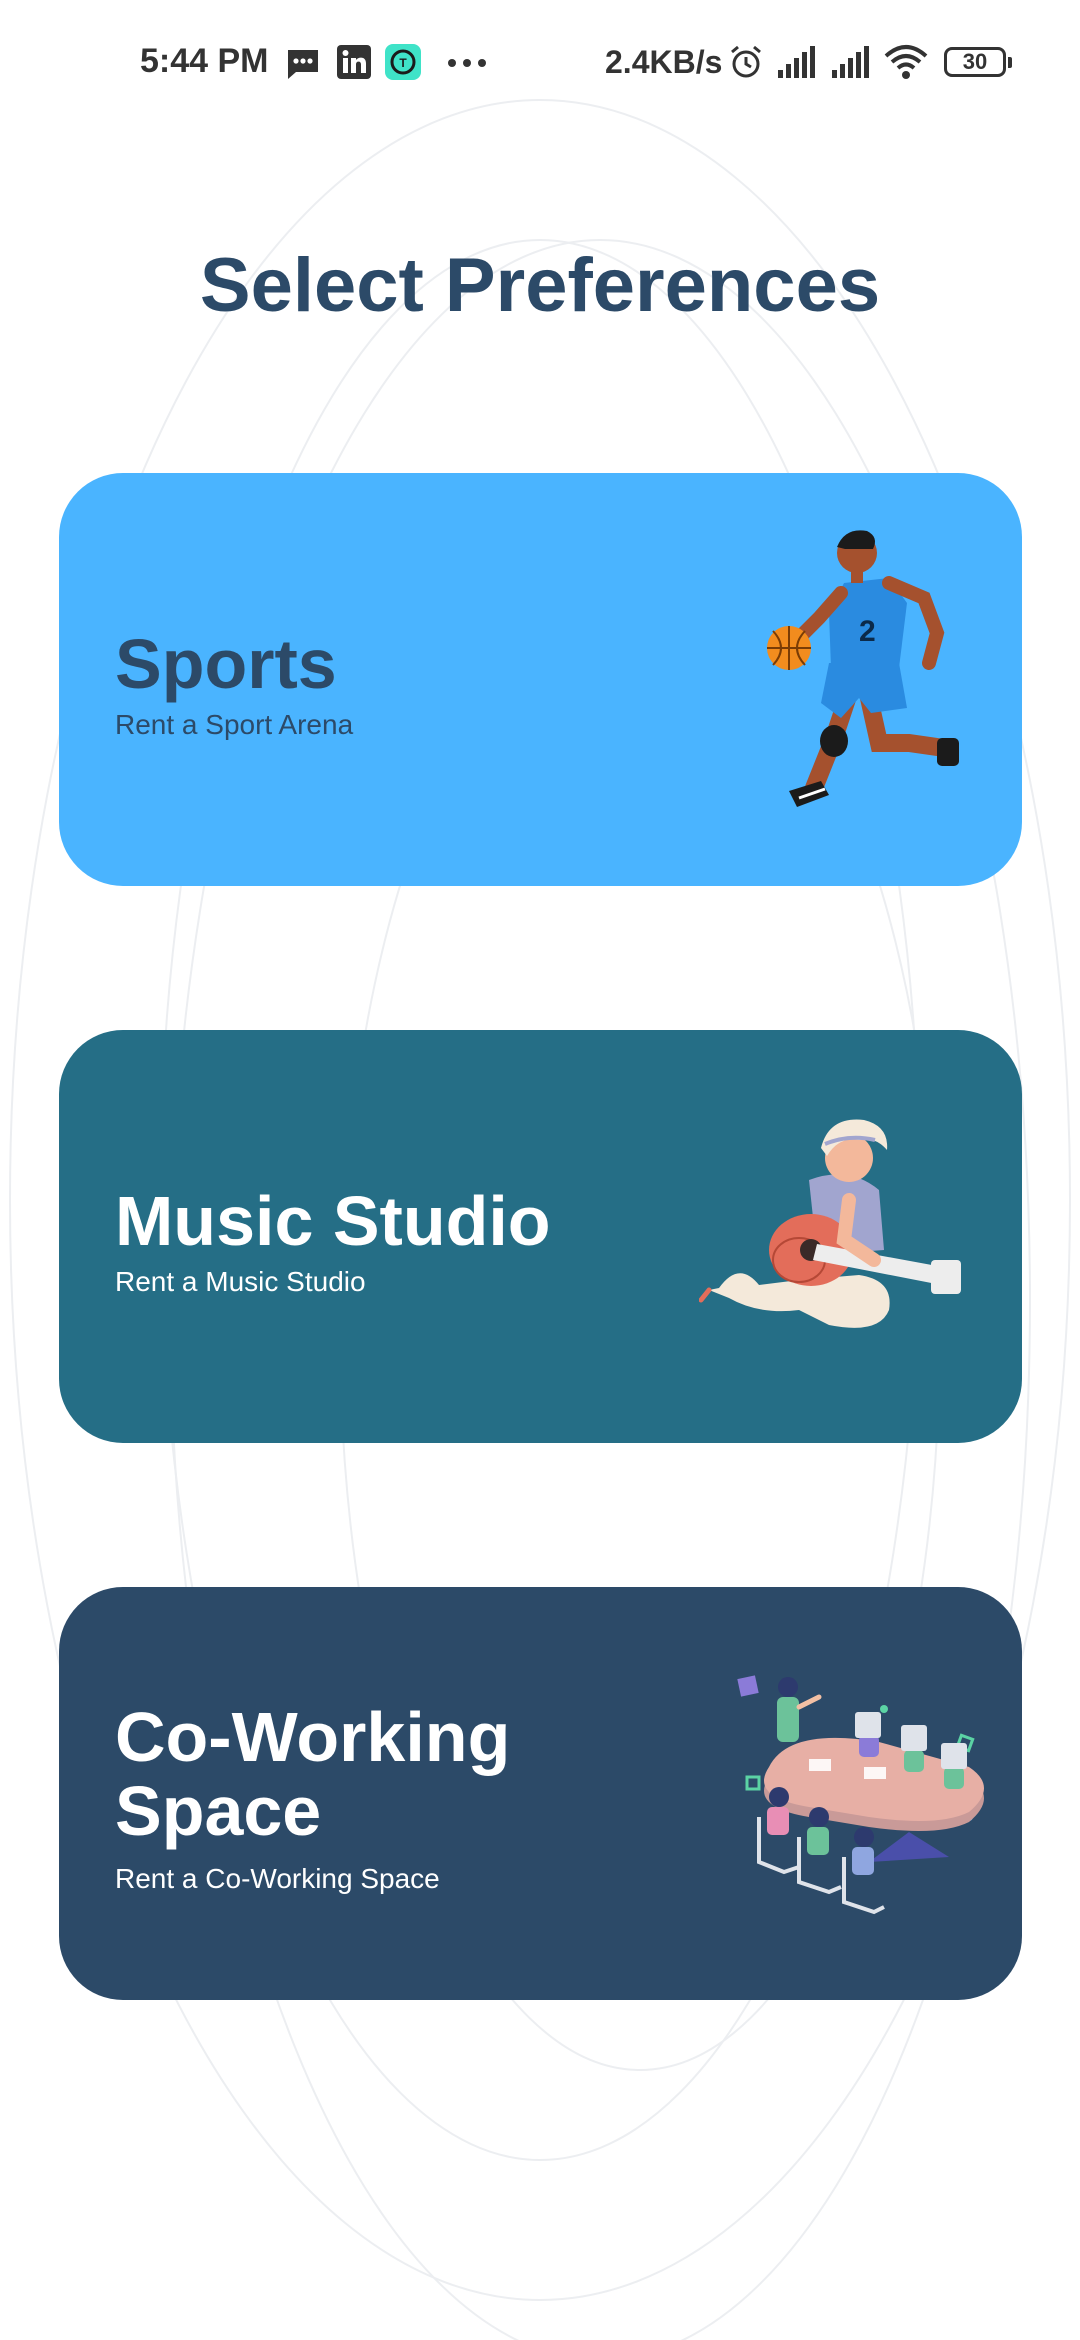  What do you see at coordinates (978, 62) in the screenshot?
I see `battery-icon: 30` at bounding box center [978, 62].